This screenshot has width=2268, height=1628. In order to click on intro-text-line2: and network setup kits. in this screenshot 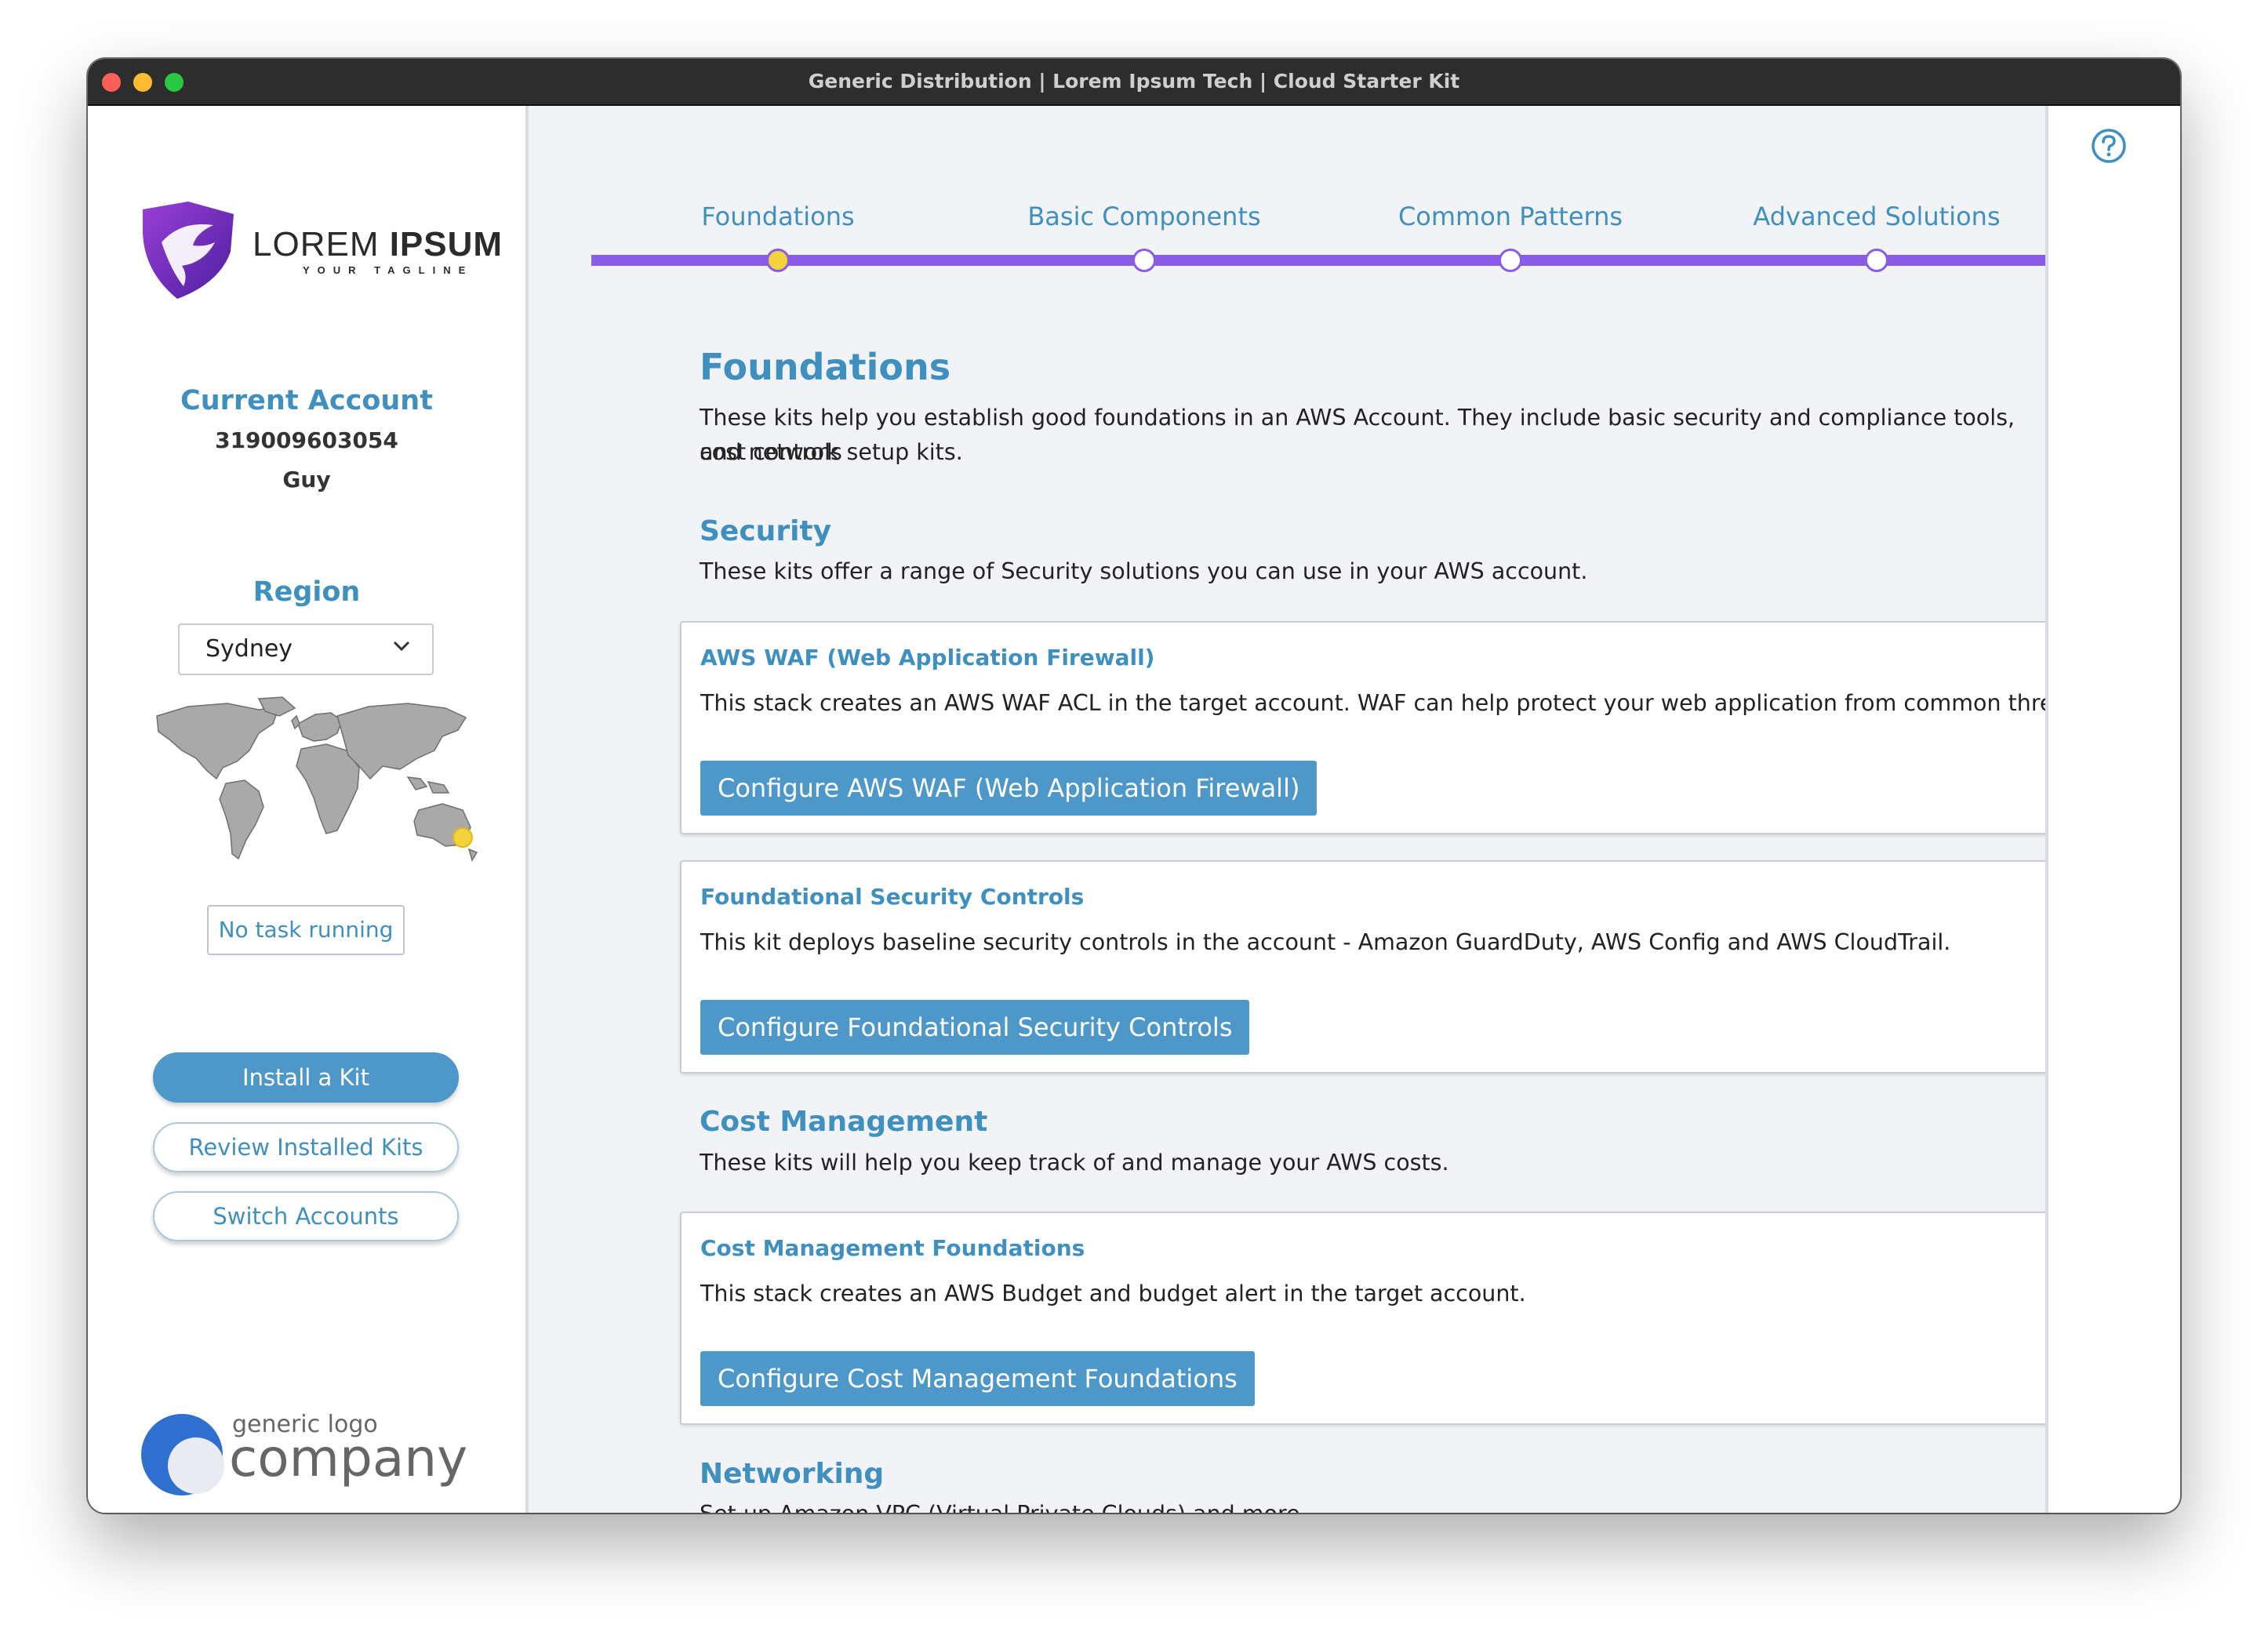, I will do `click(831, 452)`.